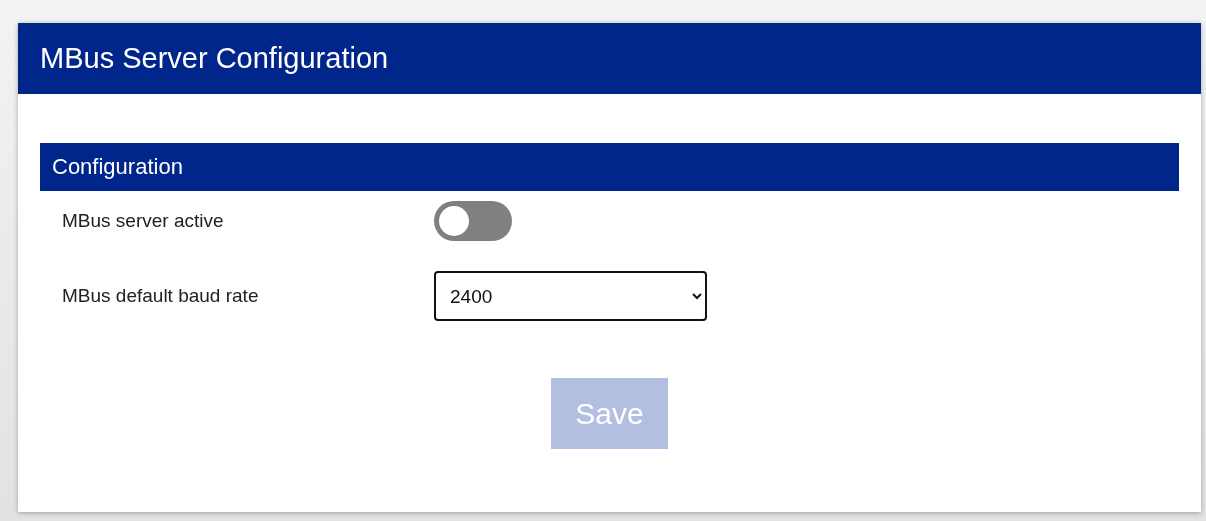  I want to click on toggle-switch, so click(473, 221).